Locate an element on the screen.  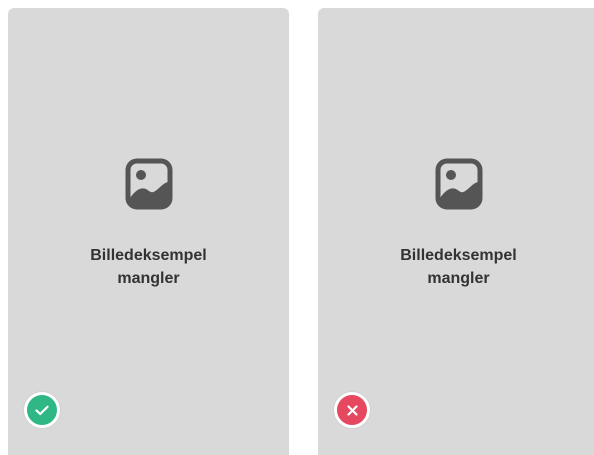
check-icon is located at coordinates (42, 410).